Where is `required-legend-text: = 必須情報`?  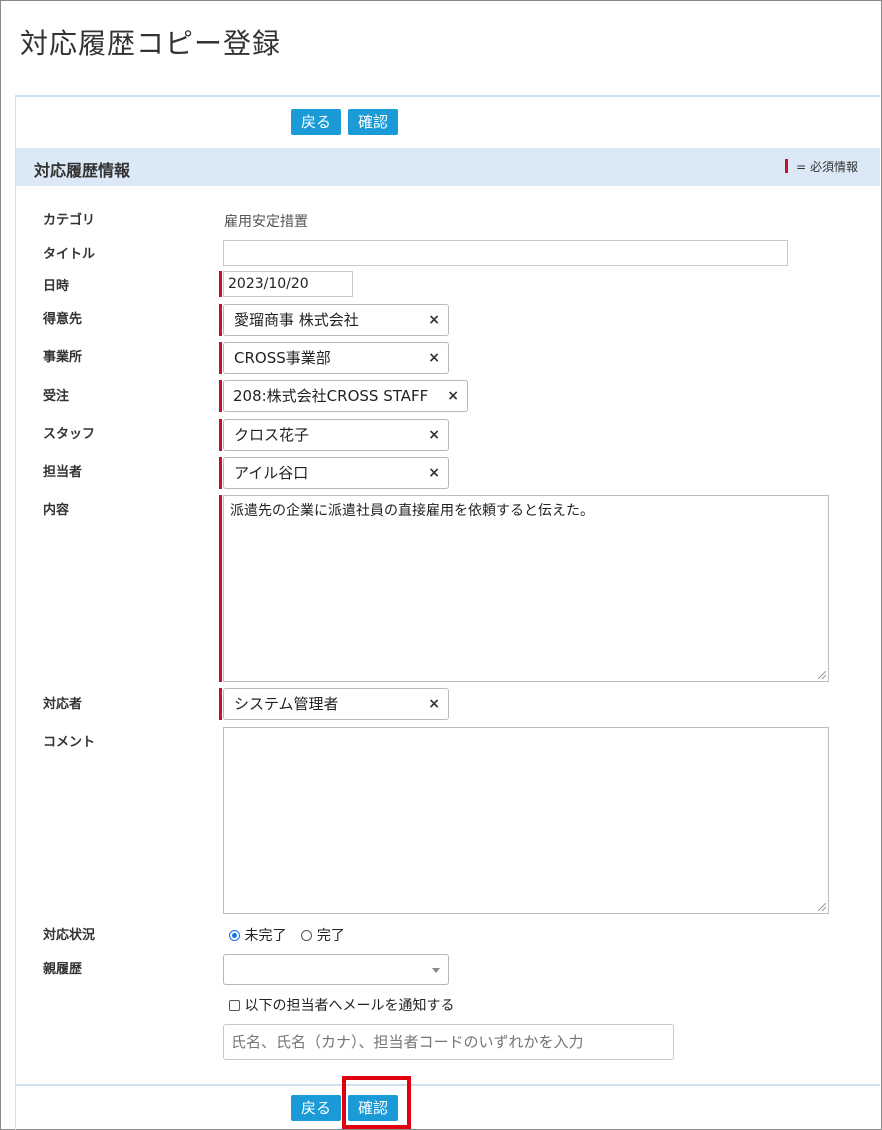
required-legend-text: = 必須情報 is located at coordinates (827, 167).